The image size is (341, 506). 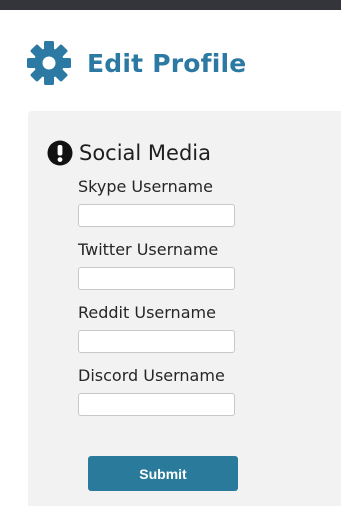 What do you see at coordinates (145, 186) in the screenshot?
I see `skype-username-label: Skype Username` at bounding box center [145, 186].